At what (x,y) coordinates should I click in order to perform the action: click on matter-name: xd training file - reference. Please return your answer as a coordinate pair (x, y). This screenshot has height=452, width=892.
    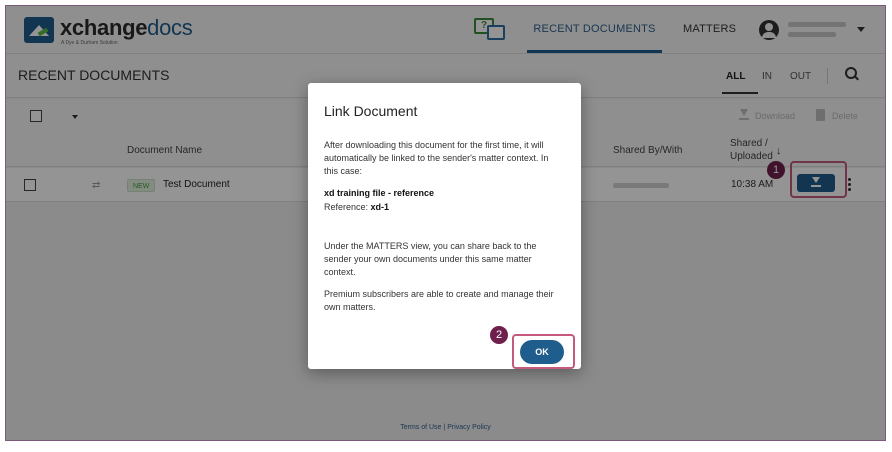
    Looking at the image, I should click on (379, 193).